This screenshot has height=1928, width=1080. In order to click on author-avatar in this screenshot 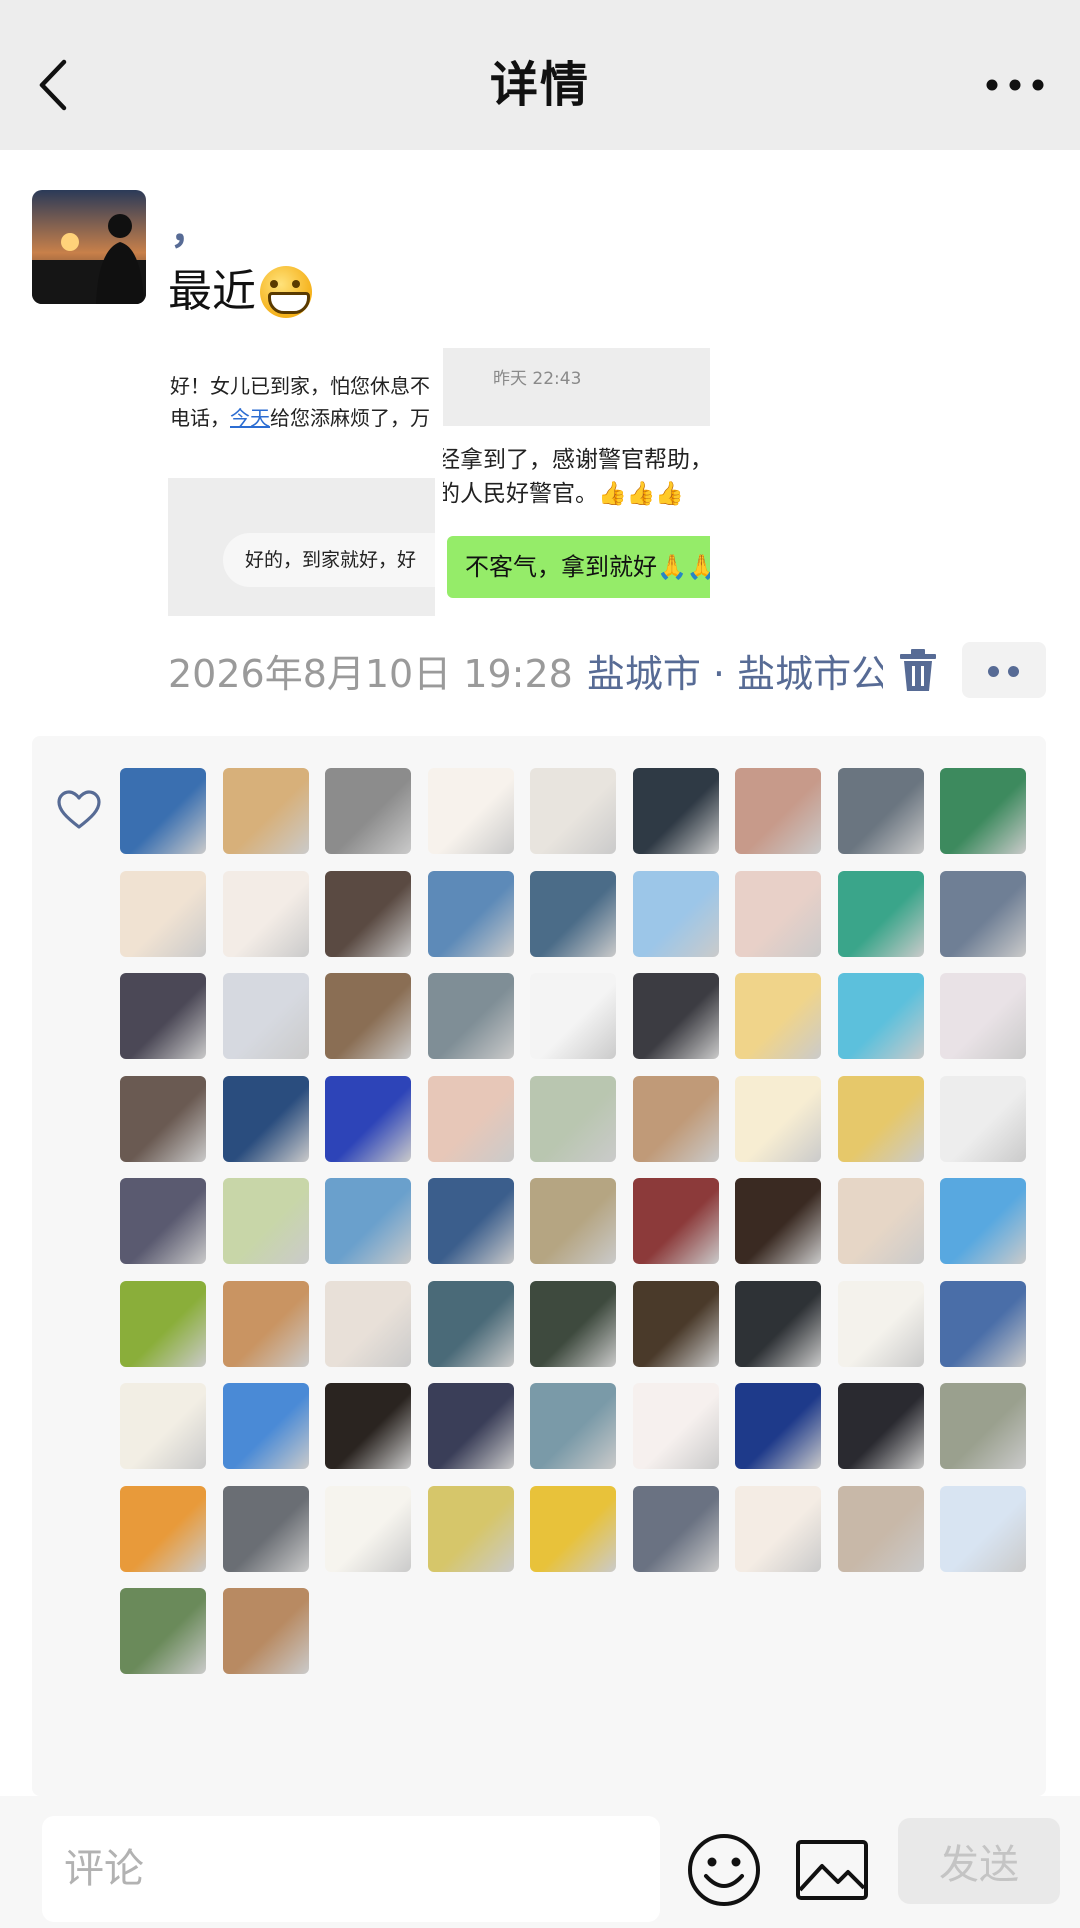, I will do `click(89, 247)`.